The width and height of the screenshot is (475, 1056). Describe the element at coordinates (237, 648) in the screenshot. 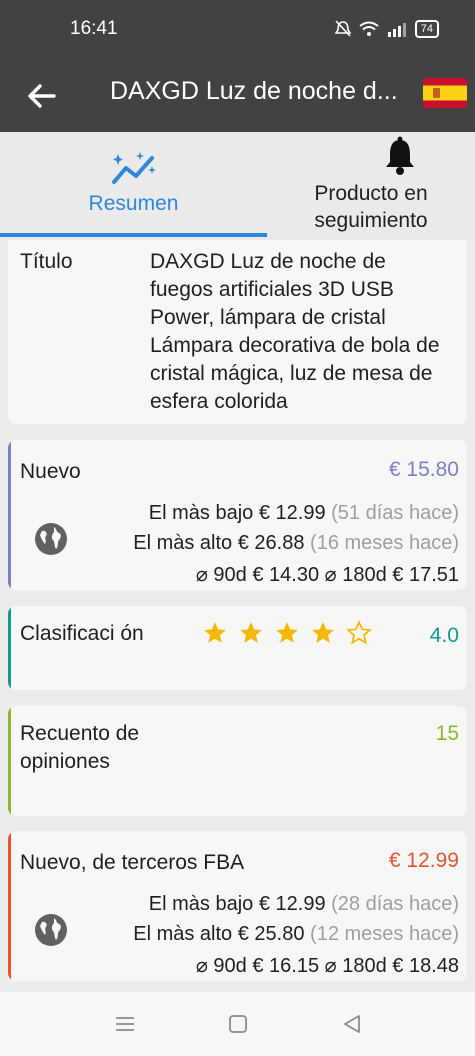

I see `rating-card: Clasificaci ón 4.0` at that location.